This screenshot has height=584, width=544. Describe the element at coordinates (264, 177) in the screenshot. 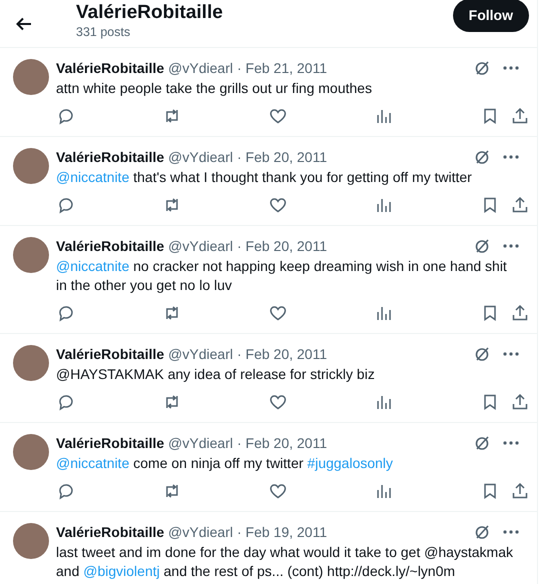

I see `tweet-text: @niccatnite that's what I thought thank you for getting off my twitter` at that location.